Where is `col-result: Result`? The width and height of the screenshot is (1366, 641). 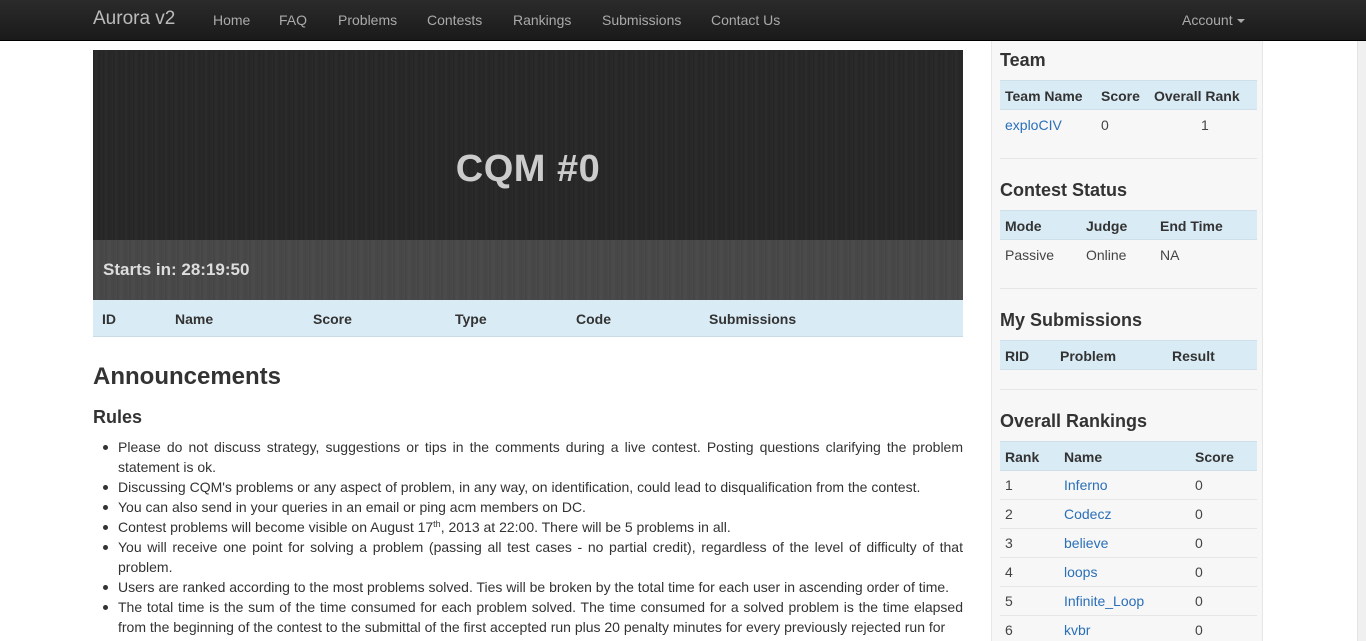
col-result: Result is located at coordinates (1193, 356).